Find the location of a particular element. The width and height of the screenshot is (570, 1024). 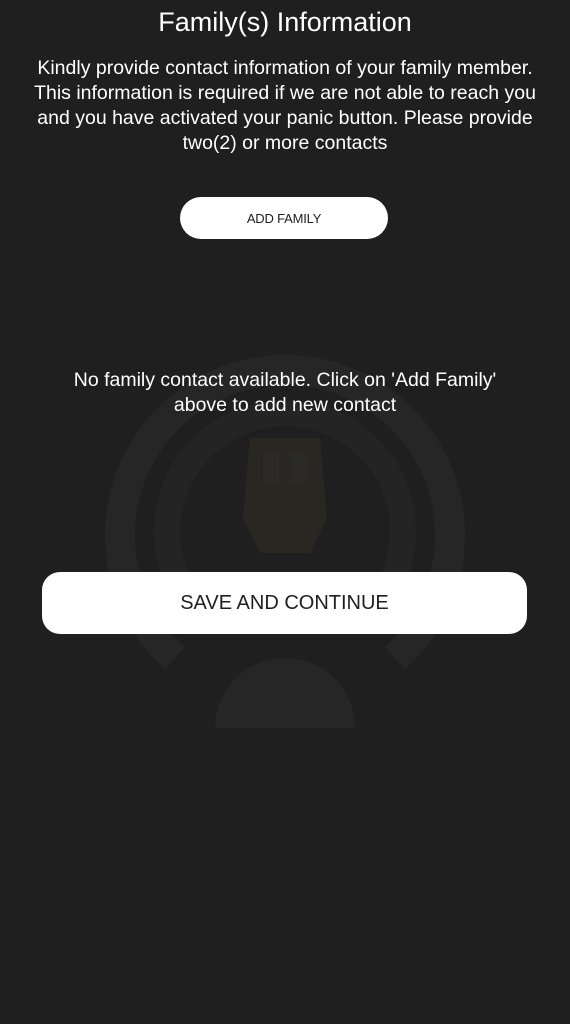

page-title: Family(s) Information is located at coordinates (285, 22).